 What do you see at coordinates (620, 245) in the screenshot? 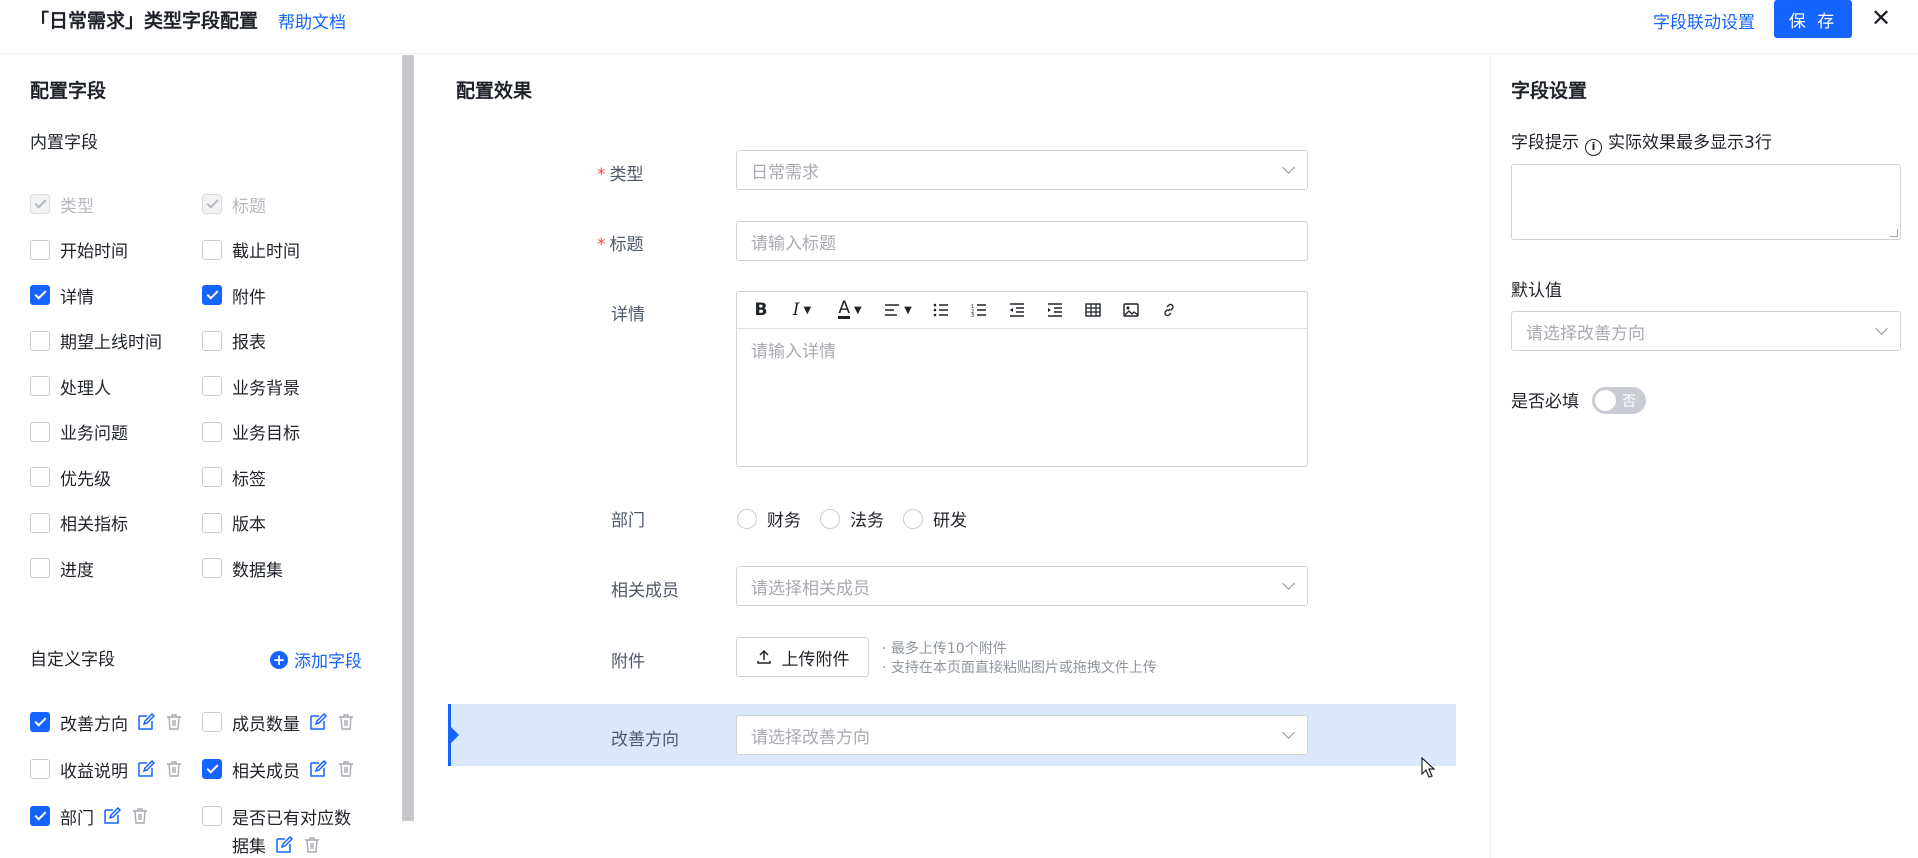
I see `title-label: * 标题` at bounding box center [620, 245].